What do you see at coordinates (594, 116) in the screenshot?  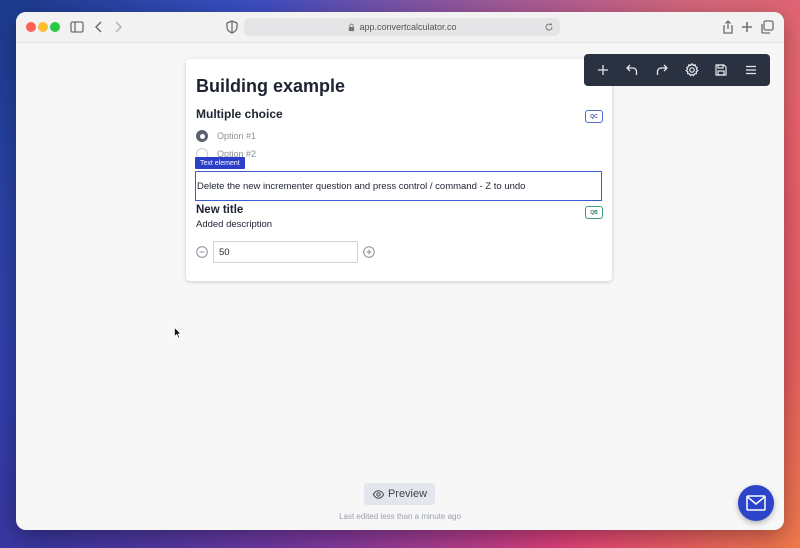 I see `question-tag-qc: QC` at bounding box center [594, 116].